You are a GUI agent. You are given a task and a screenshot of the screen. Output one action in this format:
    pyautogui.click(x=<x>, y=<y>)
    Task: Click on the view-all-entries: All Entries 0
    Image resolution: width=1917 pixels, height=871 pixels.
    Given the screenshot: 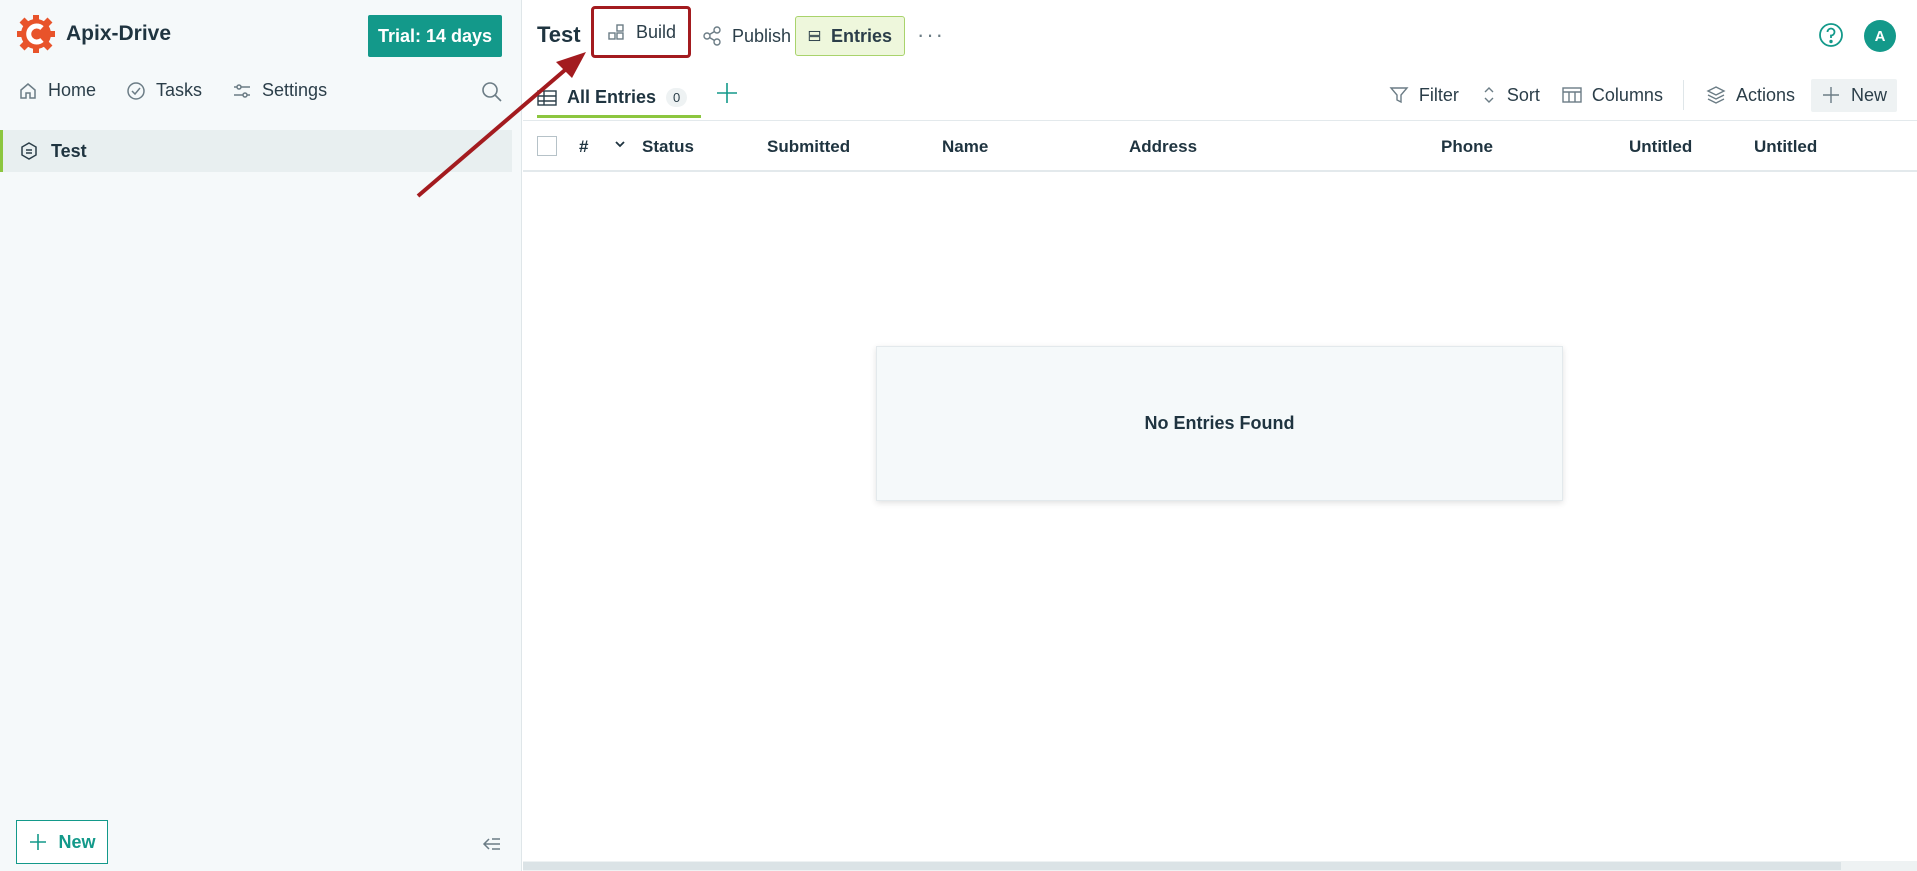 What is the action you would take?
    pyautogui.click(x=619, y=99)
    